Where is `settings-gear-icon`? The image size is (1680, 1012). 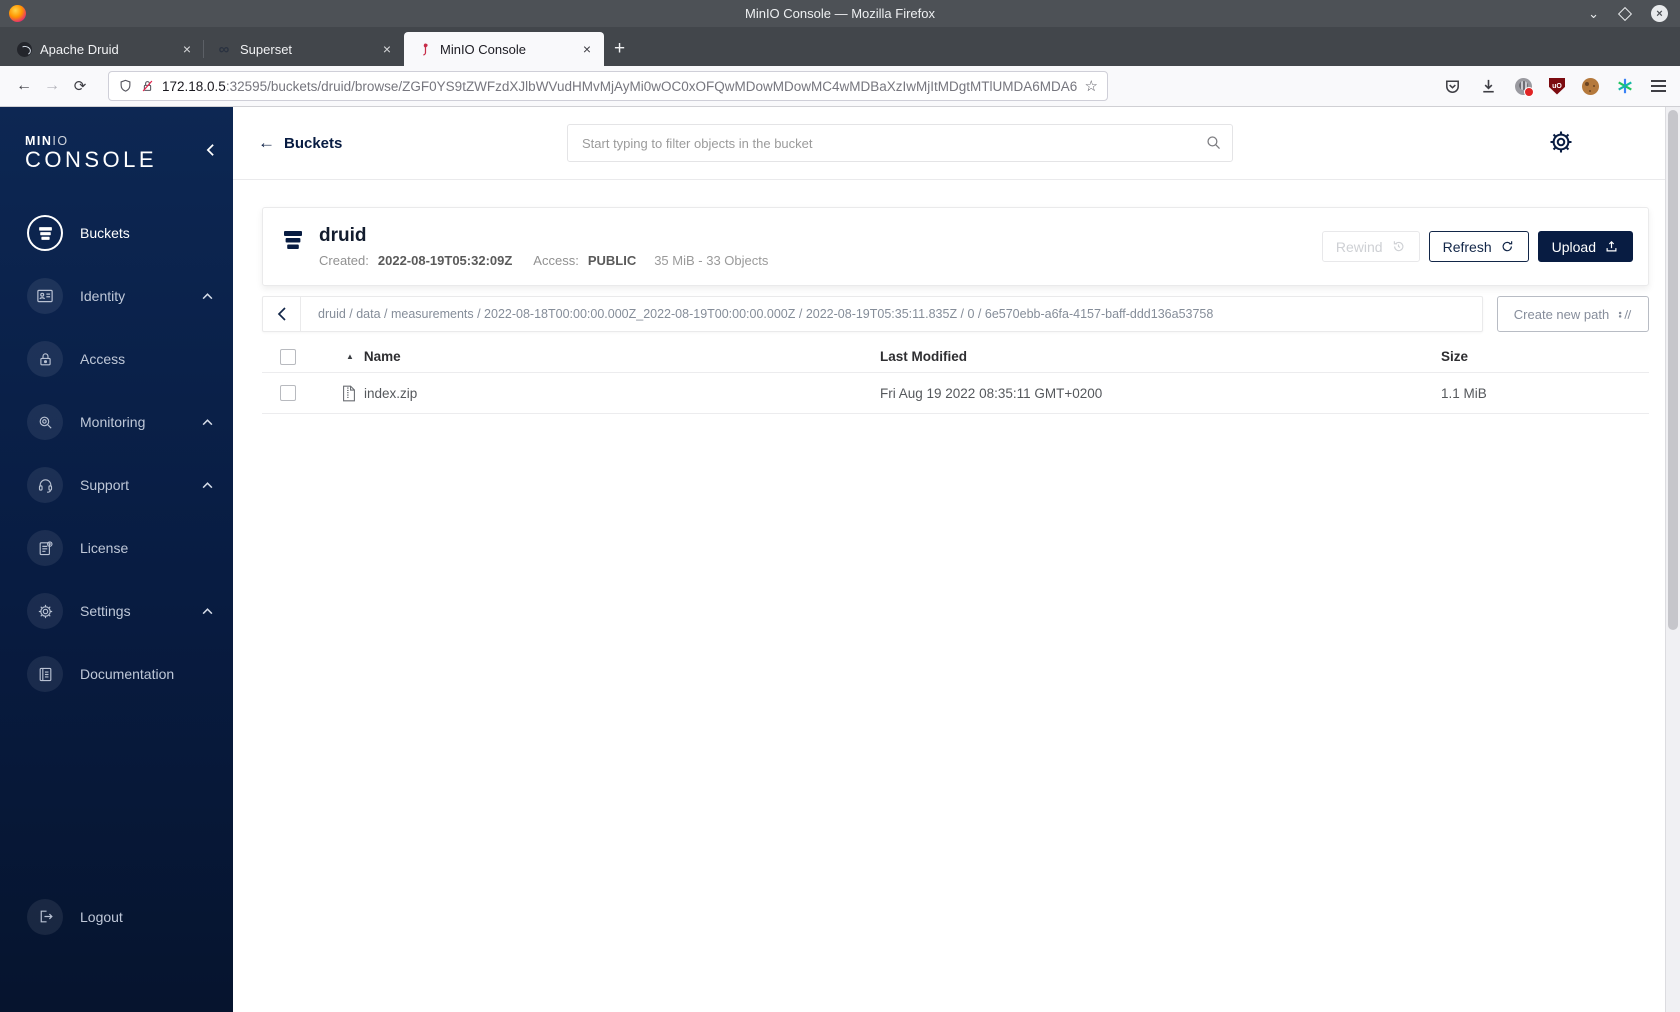 settings-gear-icon is located at coordinates (1561, 142).